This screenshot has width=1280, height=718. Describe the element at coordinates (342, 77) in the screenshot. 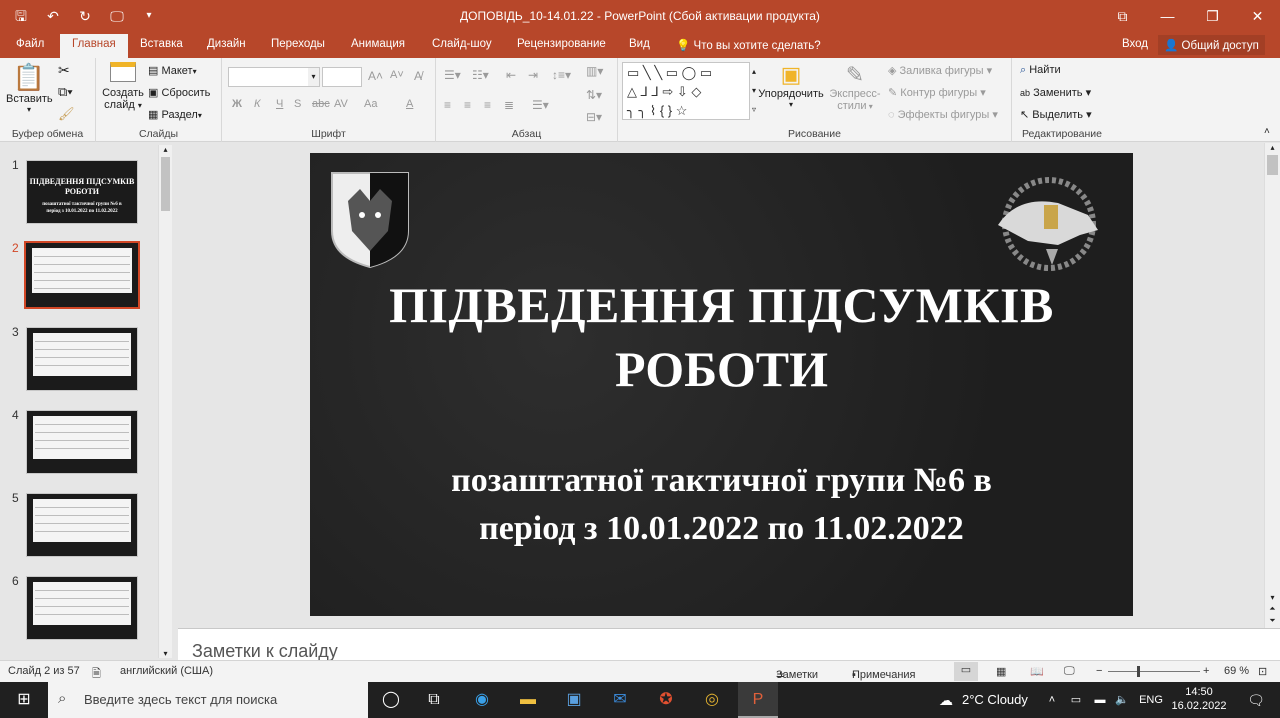

I see `font-size-input` at that location.